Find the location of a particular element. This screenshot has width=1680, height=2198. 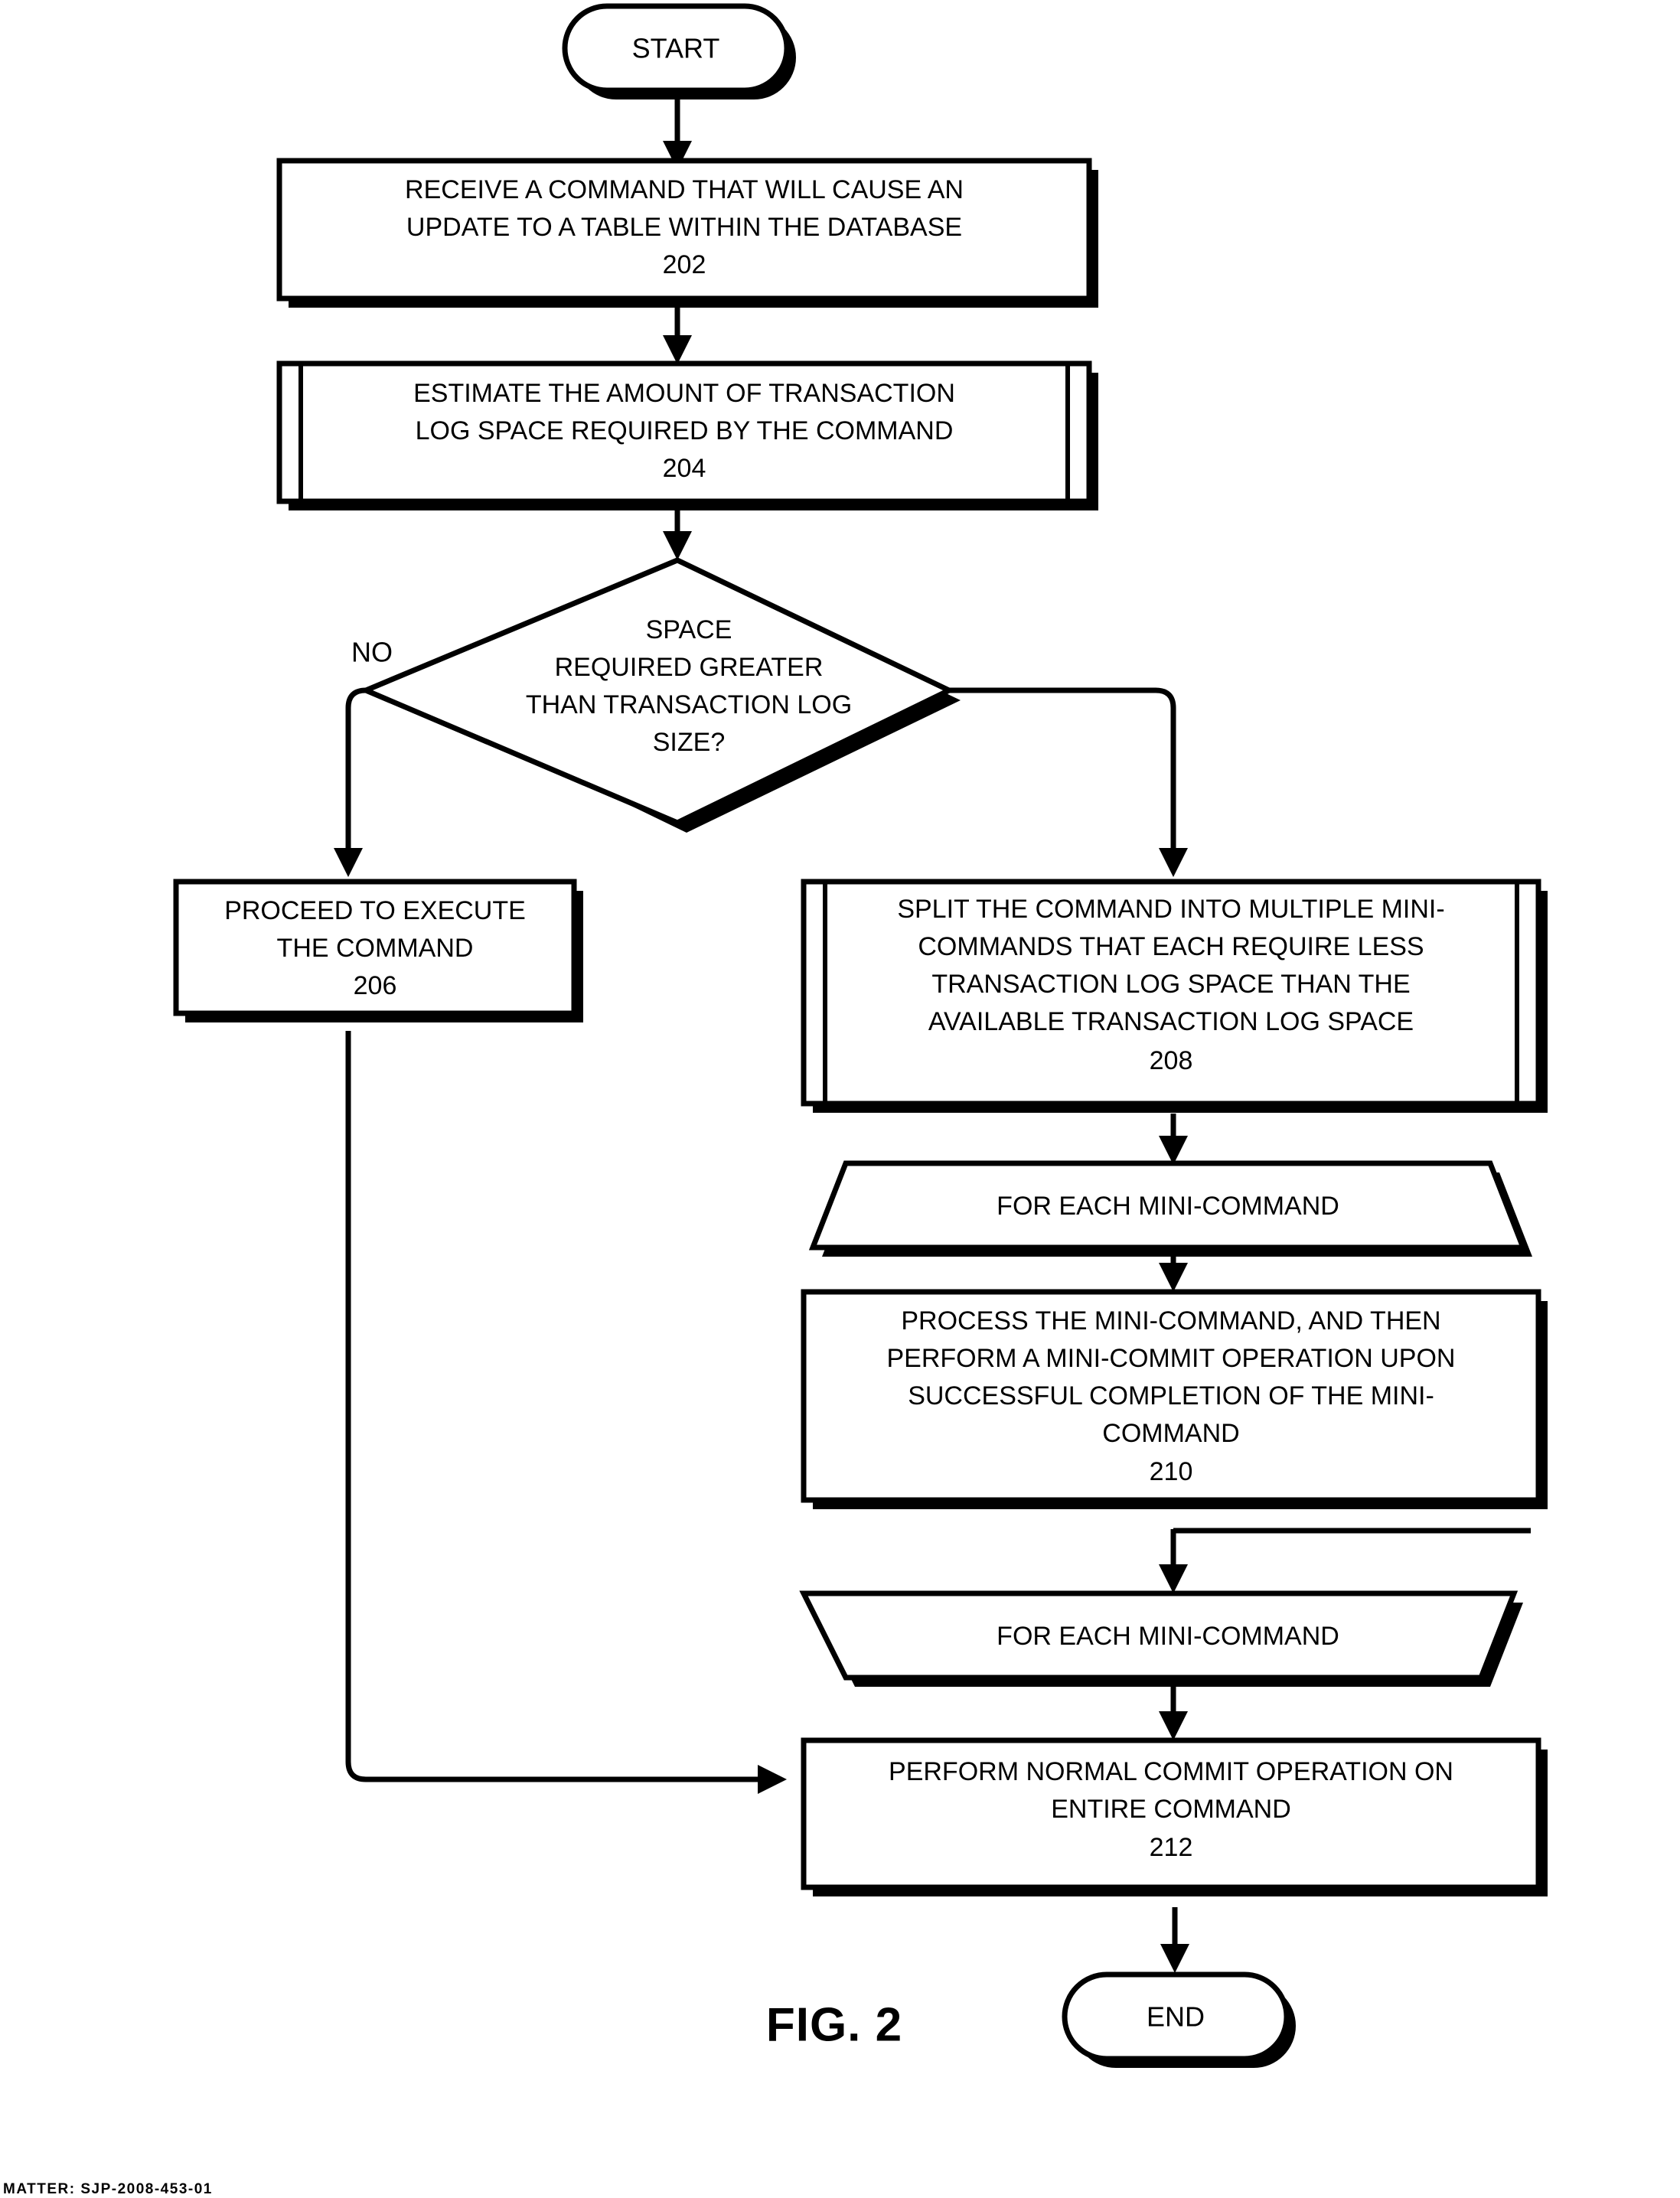

node-loop-start-label: FOR EACH MINI-COMMAND is located at coordinates (1168, 1206).